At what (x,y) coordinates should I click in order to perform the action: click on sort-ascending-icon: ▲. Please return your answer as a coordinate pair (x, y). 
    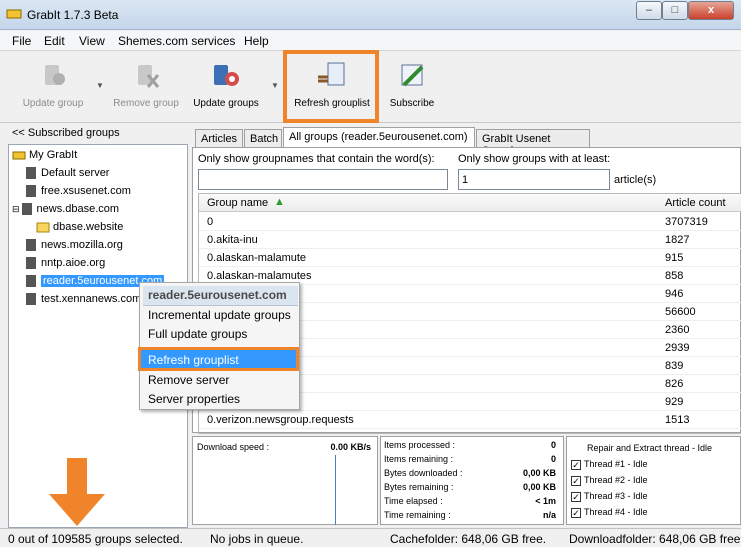
    Looking at the image, I should click on (279, 202).